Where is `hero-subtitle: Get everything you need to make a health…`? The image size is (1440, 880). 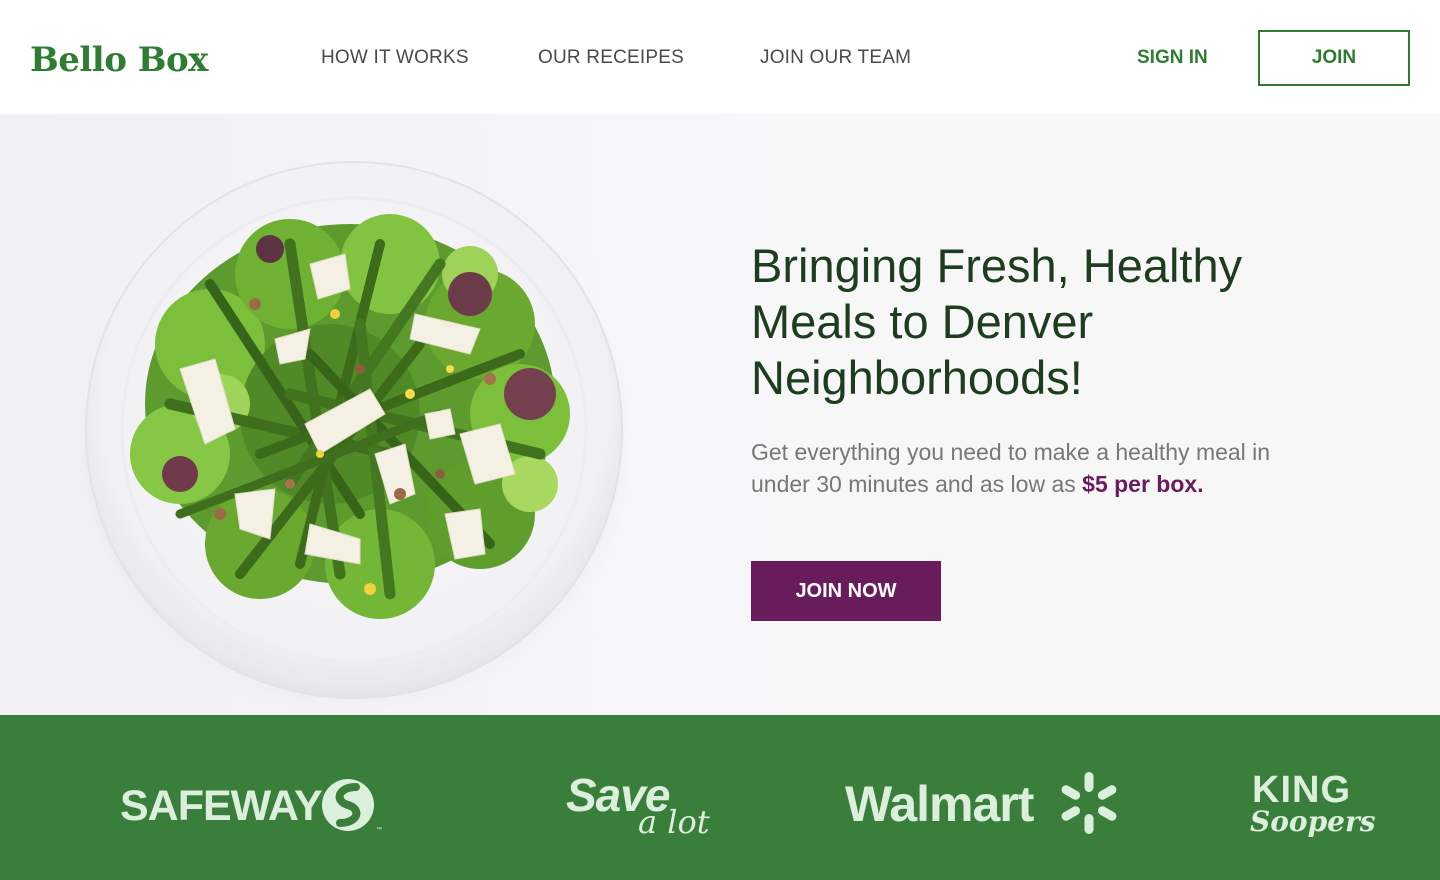
hero-subtitle: Get everything you need to make a health… is located at coordinates (1041, 468).